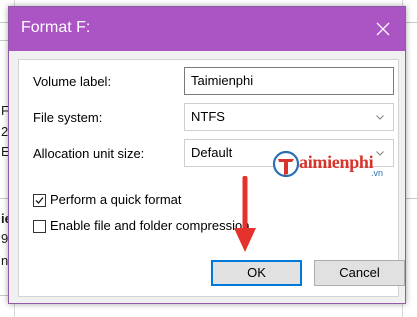 This screenshot has height=317, width=417. Describe the element at coordinates (68, 117) in the screenshot. I see `file-system-caption: File system:` at that location.